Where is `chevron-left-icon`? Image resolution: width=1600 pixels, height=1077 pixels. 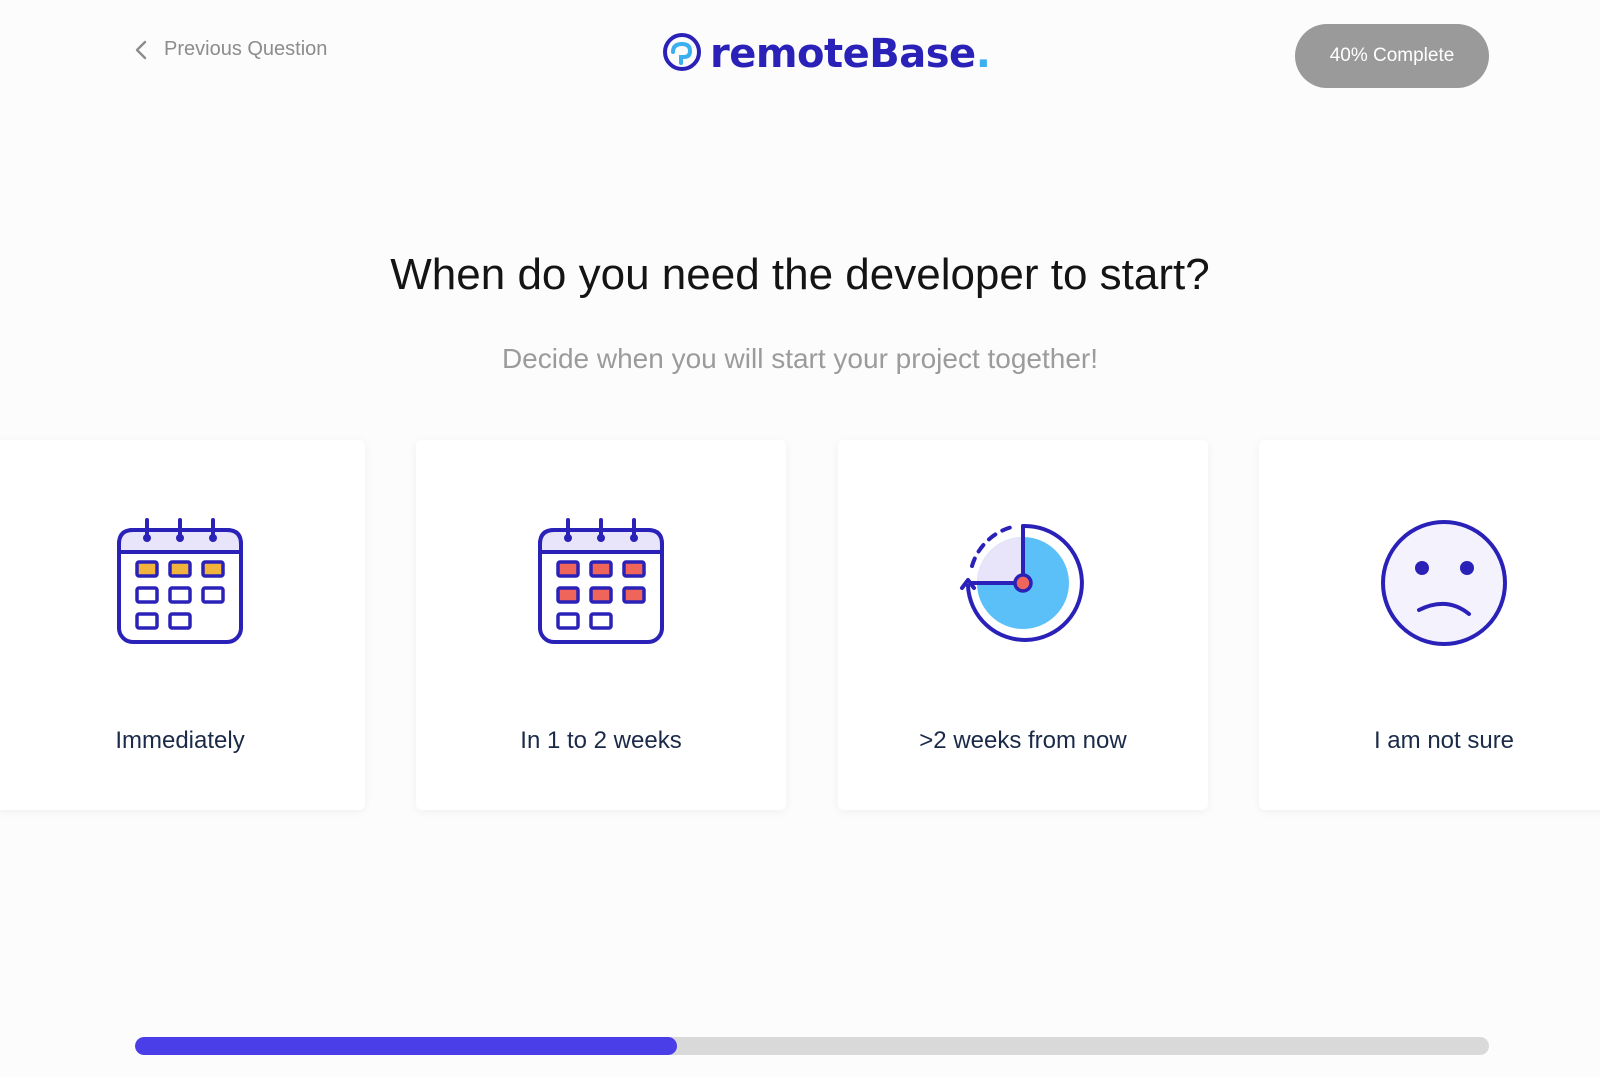
chevron-left-icon is located at coordinates (141, 50).